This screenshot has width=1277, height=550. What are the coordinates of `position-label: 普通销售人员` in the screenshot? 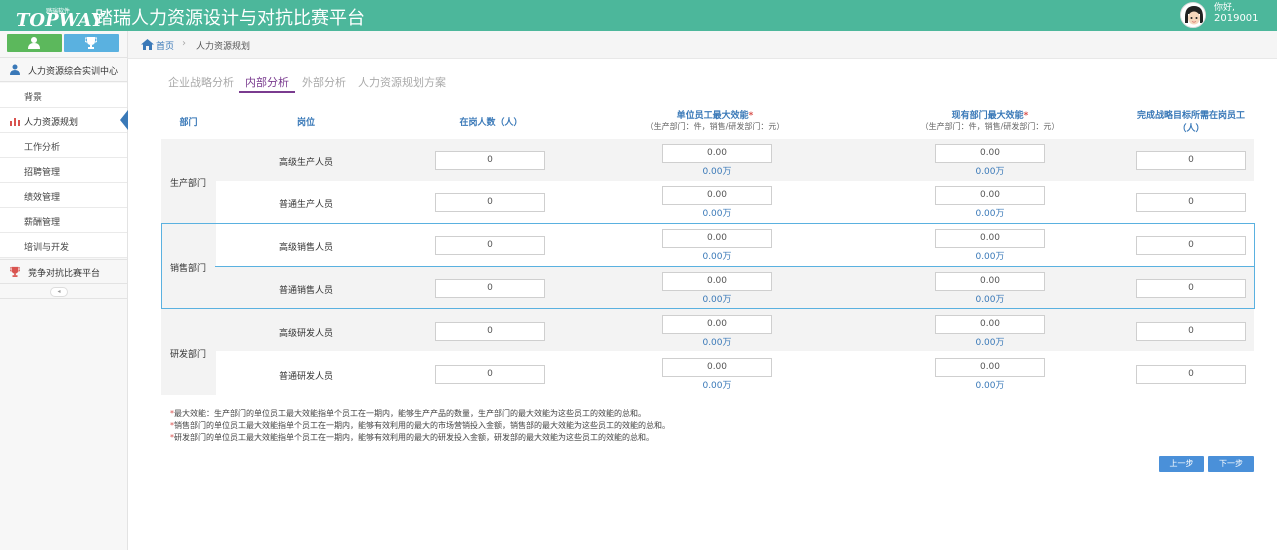 It's located at (306, 291).